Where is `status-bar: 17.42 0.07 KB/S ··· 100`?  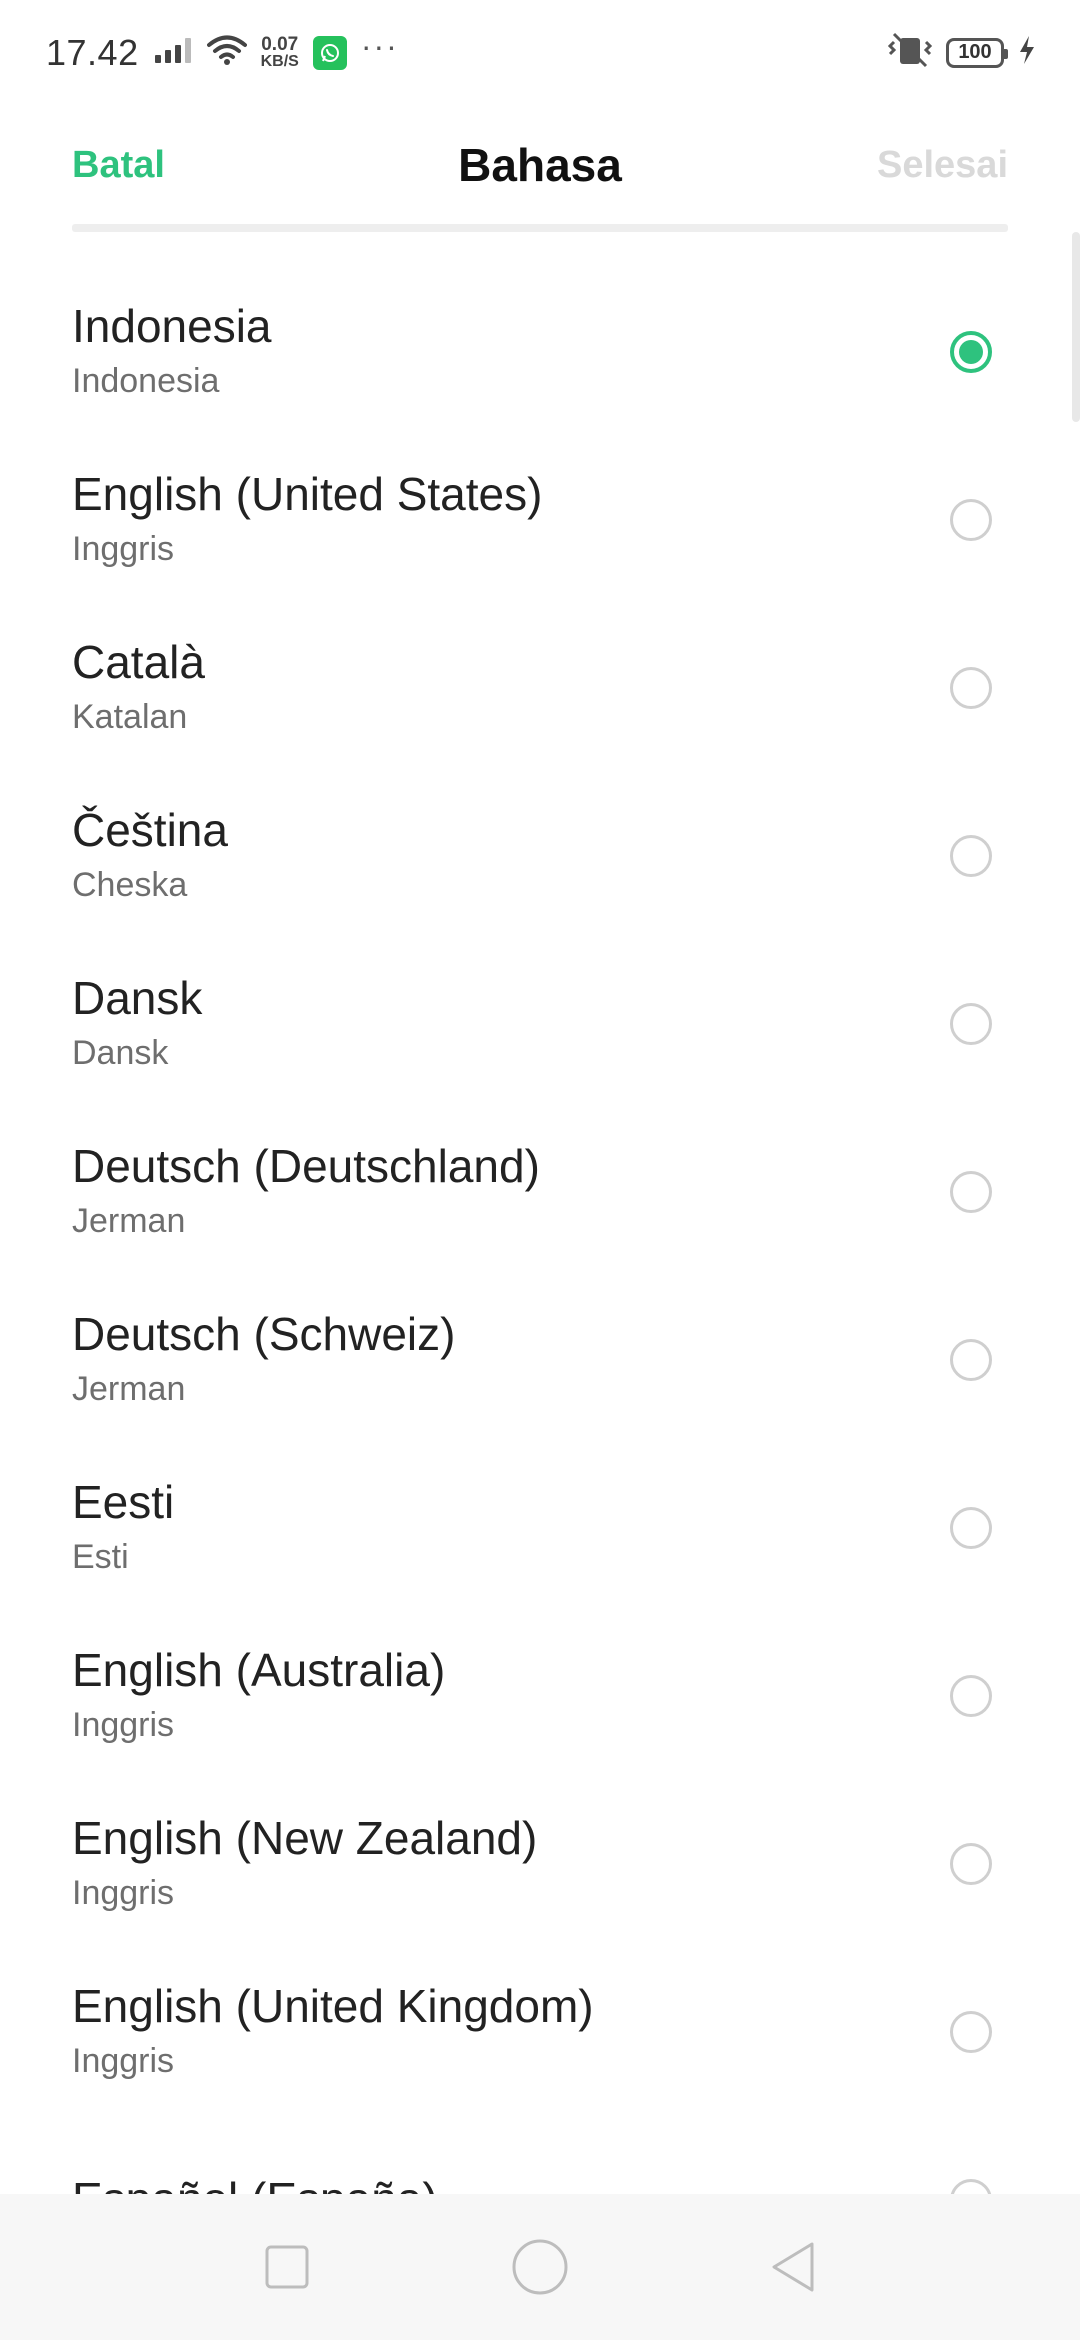 status-bar: 17.42 0.07 KB/S ··· 100 is located at coordinates (540, 52).